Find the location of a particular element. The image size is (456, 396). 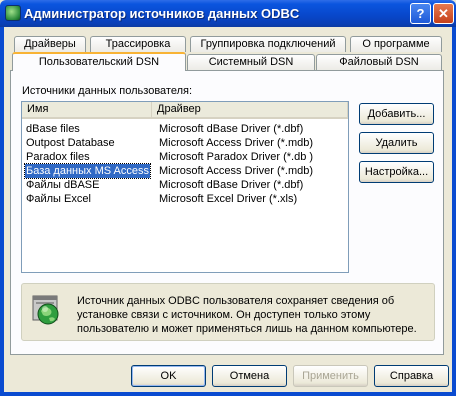

tab-about: О программе is located at coordinates (396, 44).